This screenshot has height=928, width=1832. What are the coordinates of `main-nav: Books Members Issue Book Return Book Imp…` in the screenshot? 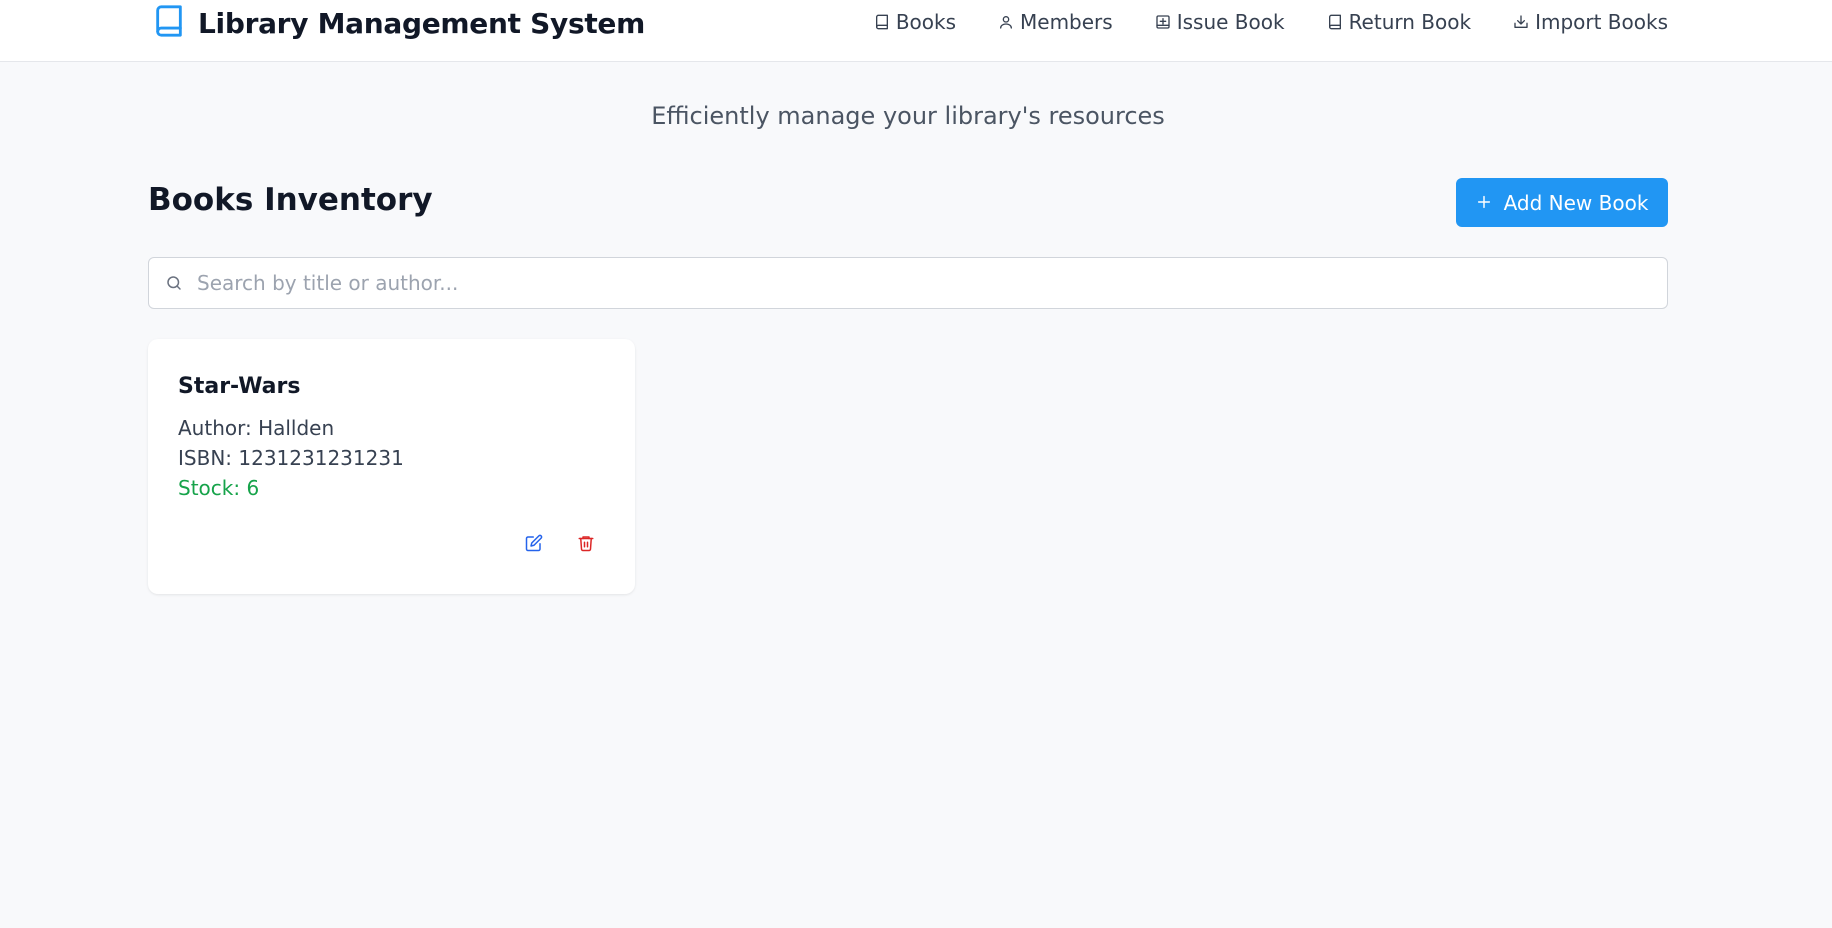 It's located at (1271, 22).